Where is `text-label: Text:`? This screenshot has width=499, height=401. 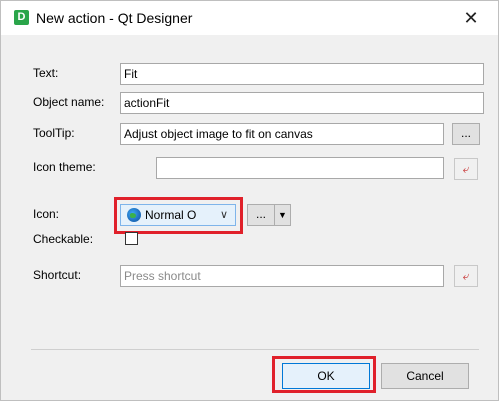
text-label: Text: is located at coordinates (46, 73).